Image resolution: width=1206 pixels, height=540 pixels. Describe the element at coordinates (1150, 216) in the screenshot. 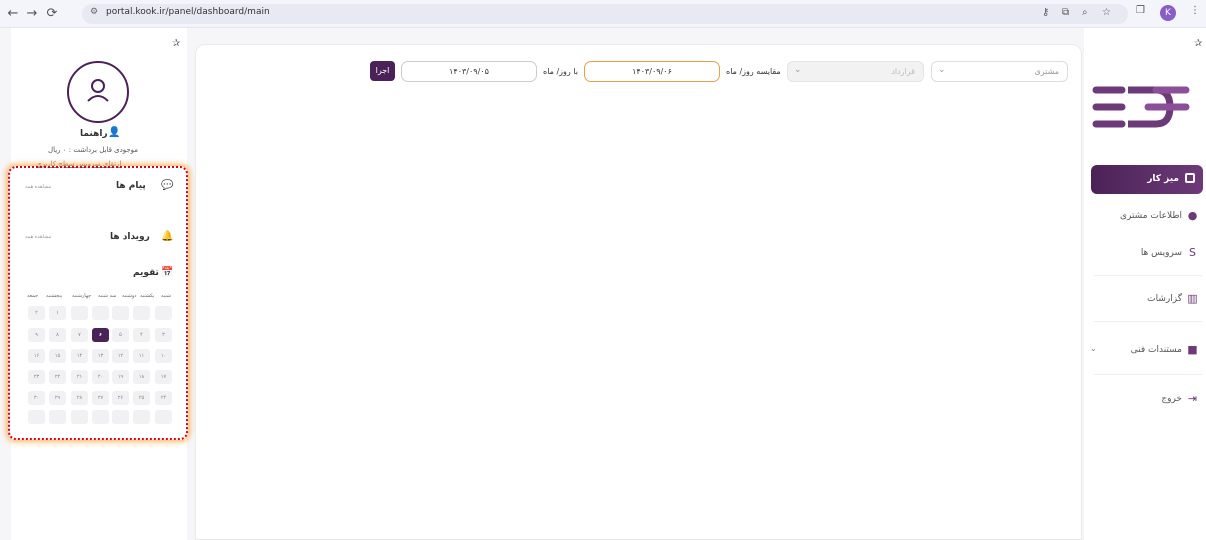

I see `sidebar-item-label: اطلاعات مشتری` at that location.